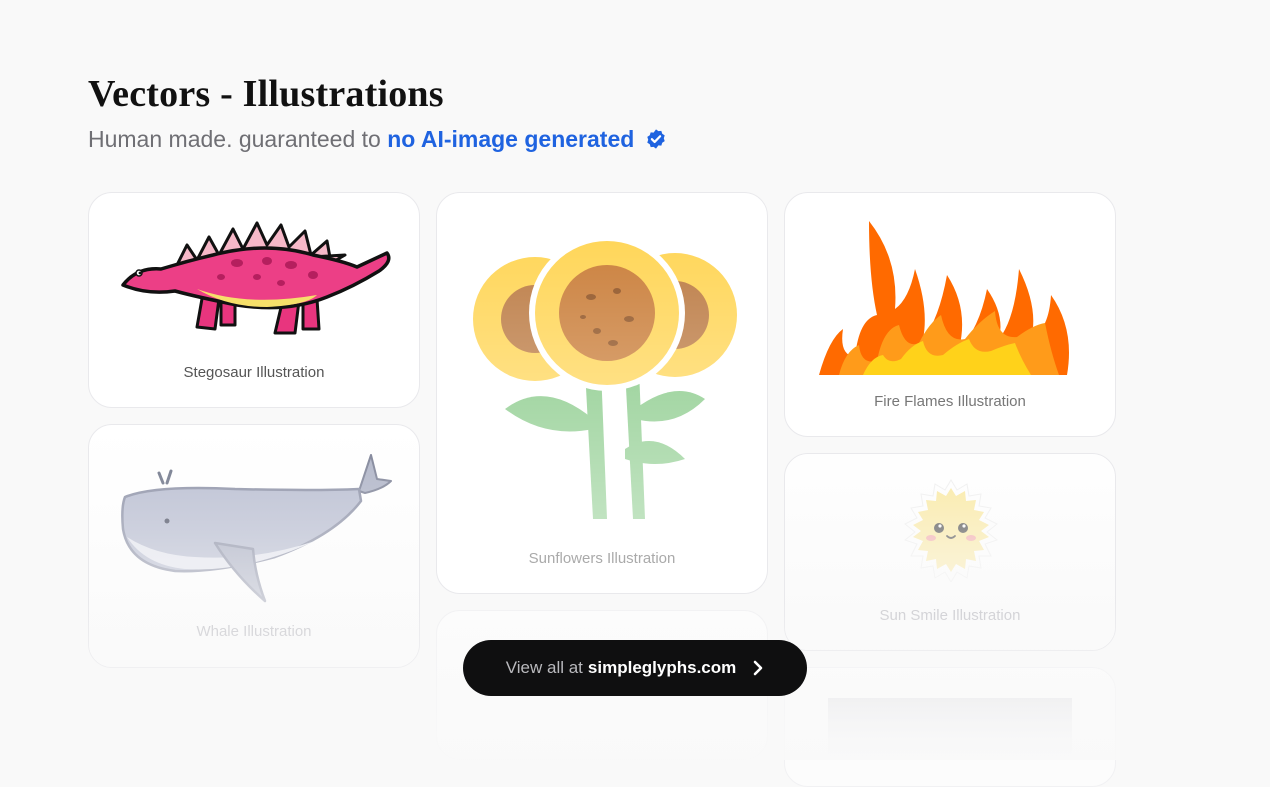 Image resolution: width=1270 pixels, height=787 pixels. What do you see at coordinates (605, 377) in the screenshot?
I see `sunflowers-illustration` at bounding box center [605, 377].